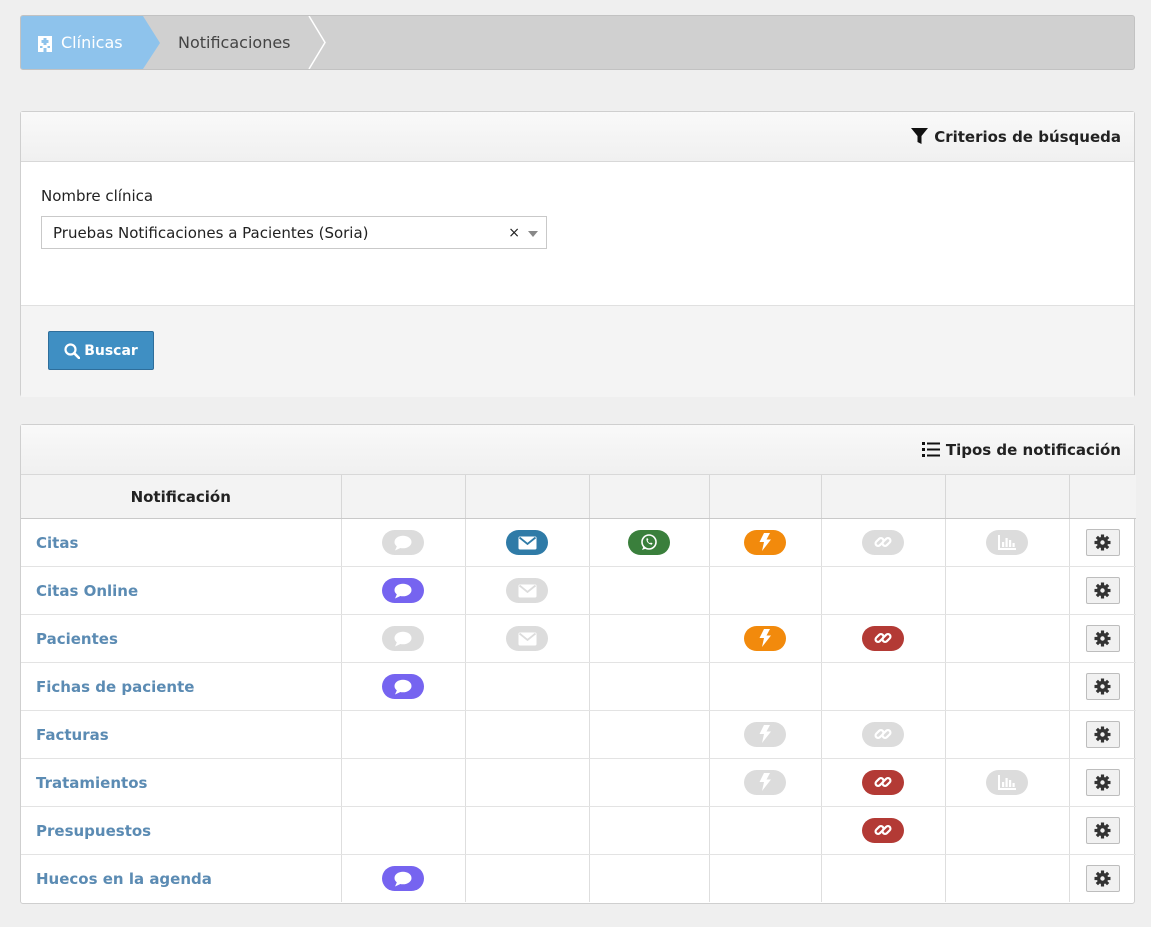  Describe the element at coordinates (578, 878) in the screenshot. I see `table-row: Huecos en la agenda` at that location.